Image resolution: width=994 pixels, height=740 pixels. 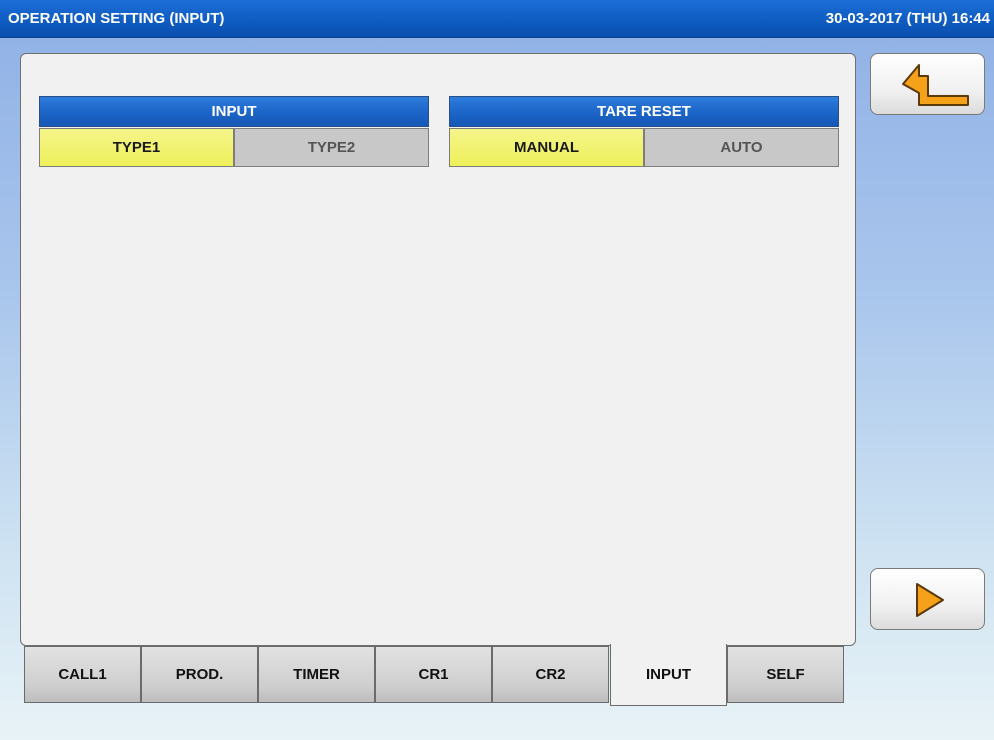 What do you see at coordinates (199, 674) in the screenshot?
I see `tab-prod: PROD.` at bounding box center [199, 674].